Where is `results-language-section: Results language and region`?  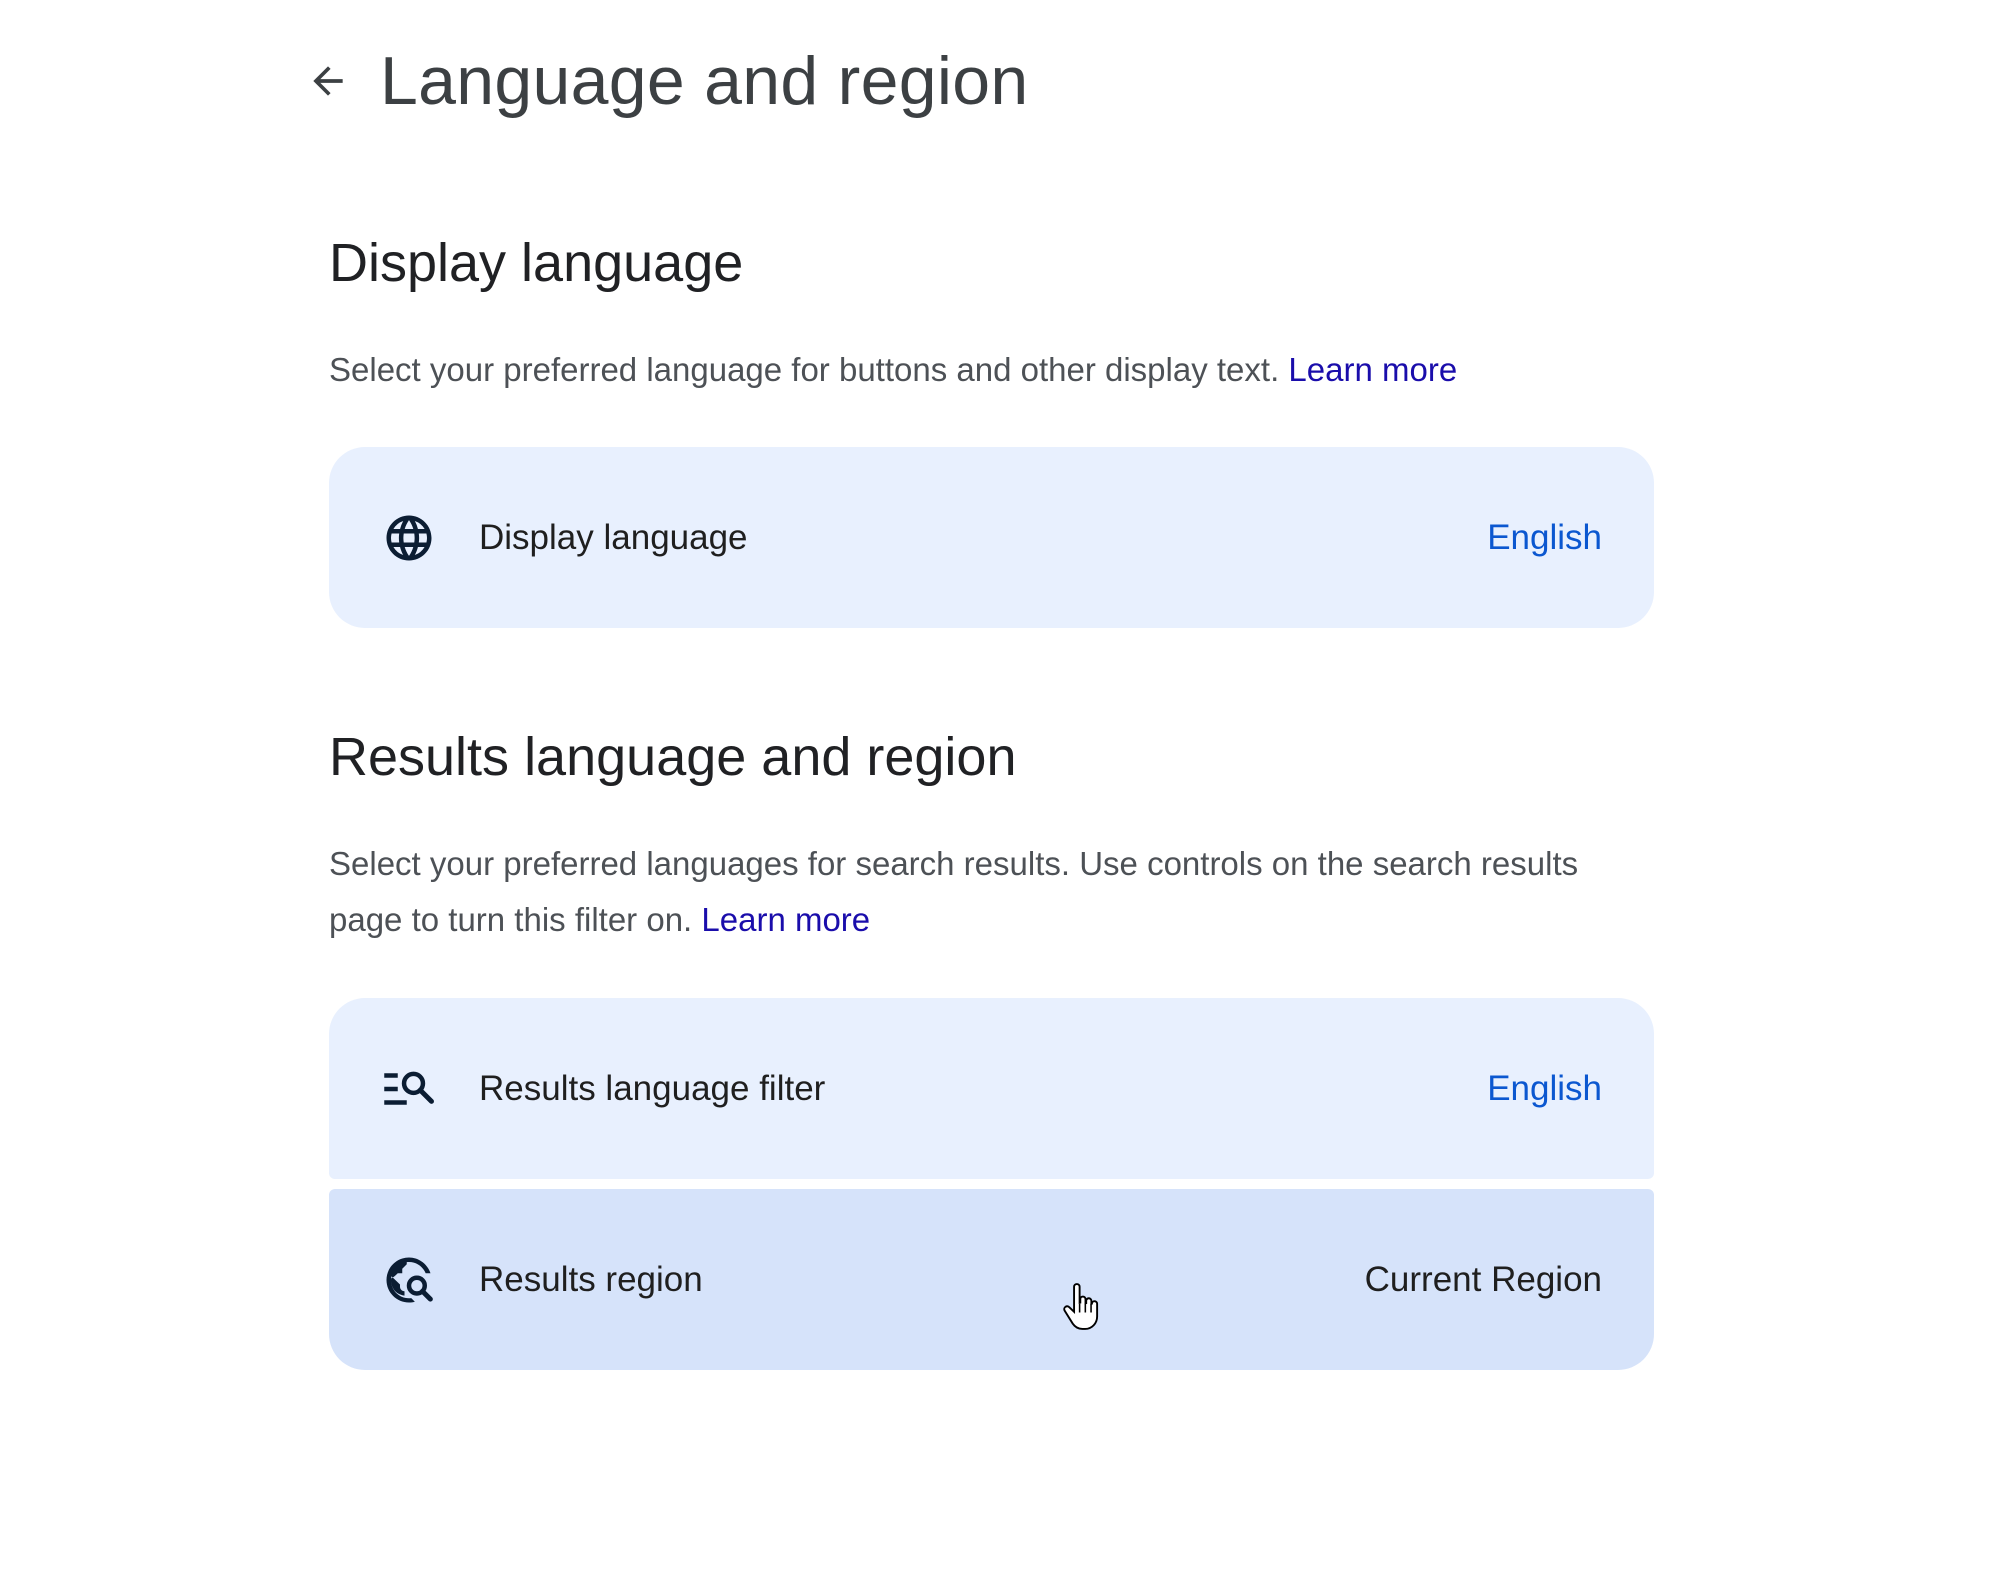
results-language-section: Results language and region is located at coordinates (991, 757).